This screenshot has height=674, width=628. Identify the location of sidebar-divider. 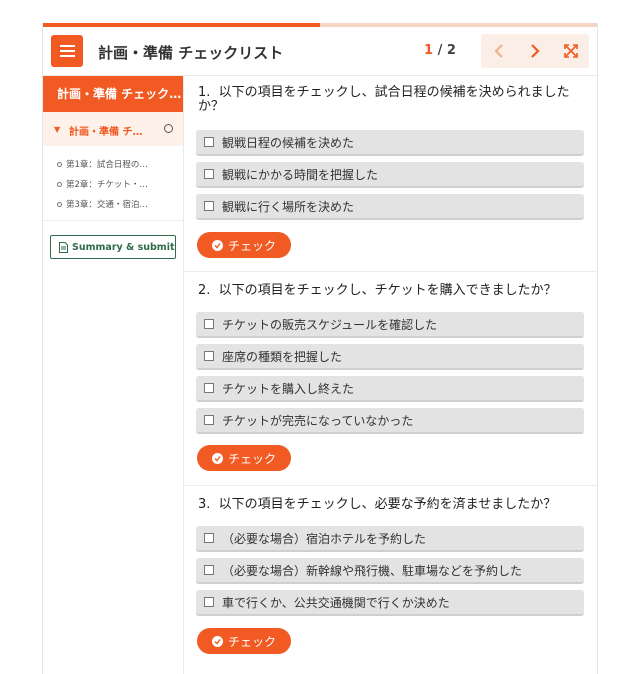
(113, 220).